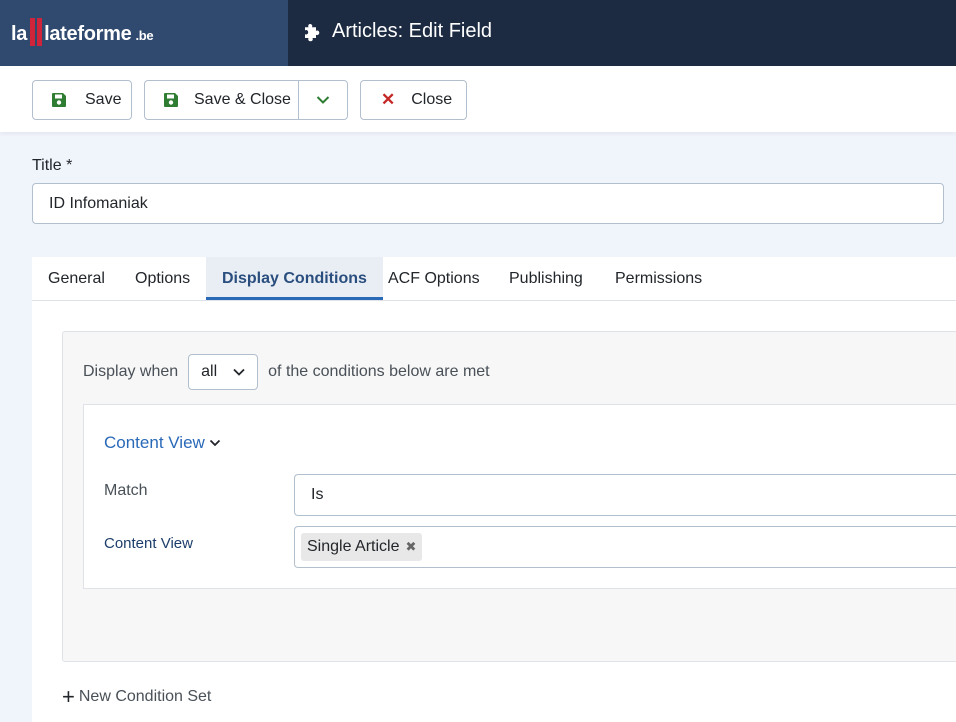 The width and height of the screenshot is (956, 722). I want to click on save-button: Save, so click(82, 100).